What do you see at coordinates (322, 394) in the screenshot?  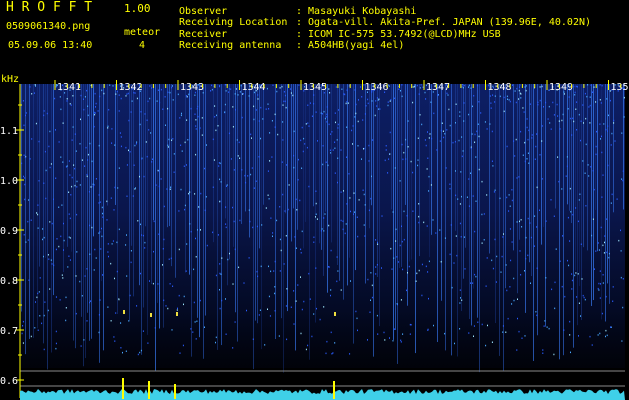 I see `amplitude-trace` at bounding box center [322, 394].